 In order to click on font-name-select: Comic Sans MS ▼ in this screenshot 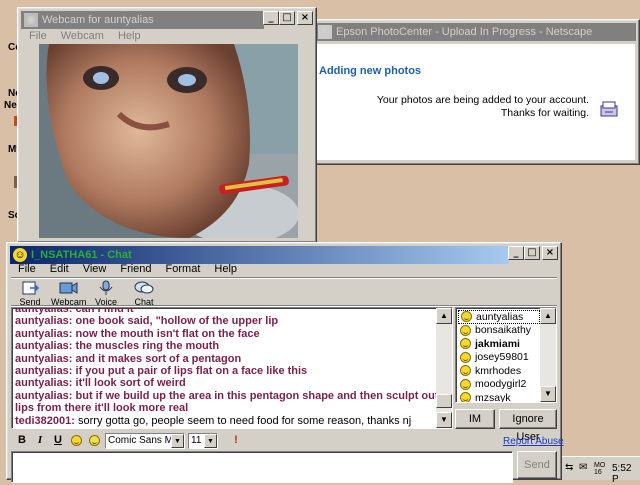, I will do `click(145, 441)`.